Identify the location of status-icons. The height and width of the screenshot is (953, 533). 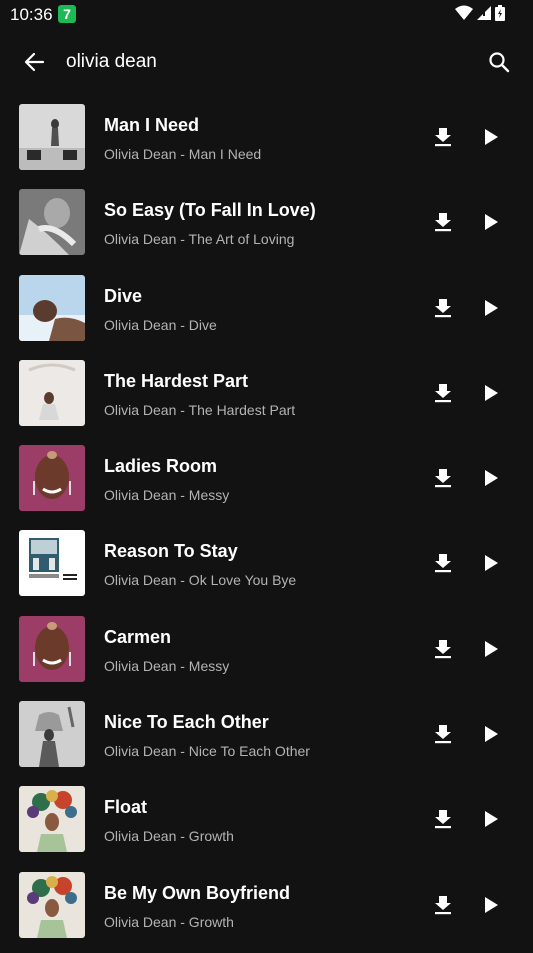
(480, 13).